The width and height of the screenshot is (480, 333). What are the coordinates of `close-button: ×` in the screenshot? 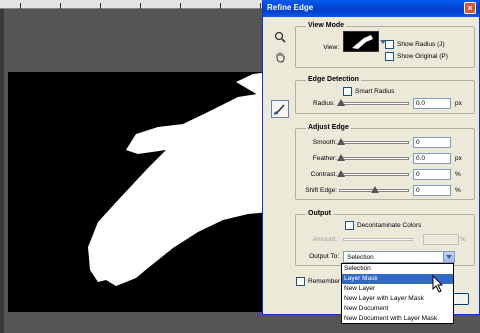 It's located at (470, 8).